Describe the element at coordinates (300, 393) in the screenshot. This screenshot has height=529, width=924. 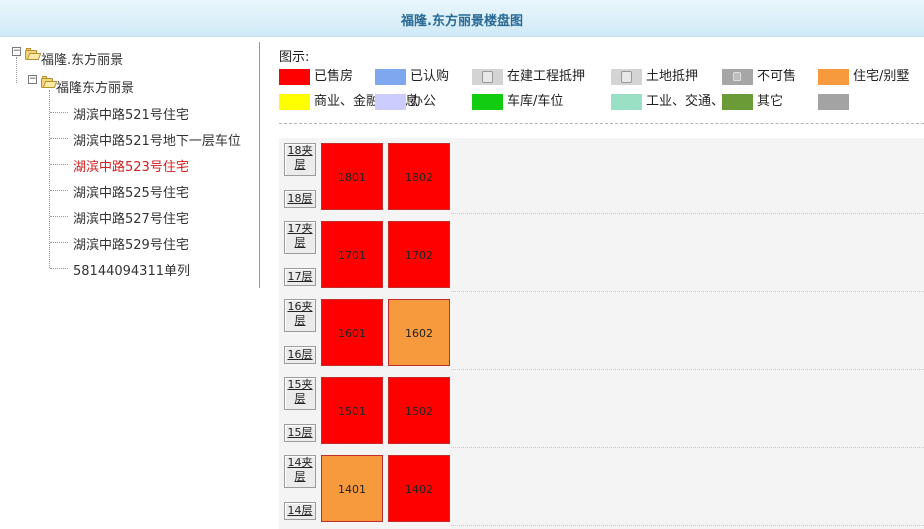
I see `mezzanine-floor-button: 15夹层` at that location.